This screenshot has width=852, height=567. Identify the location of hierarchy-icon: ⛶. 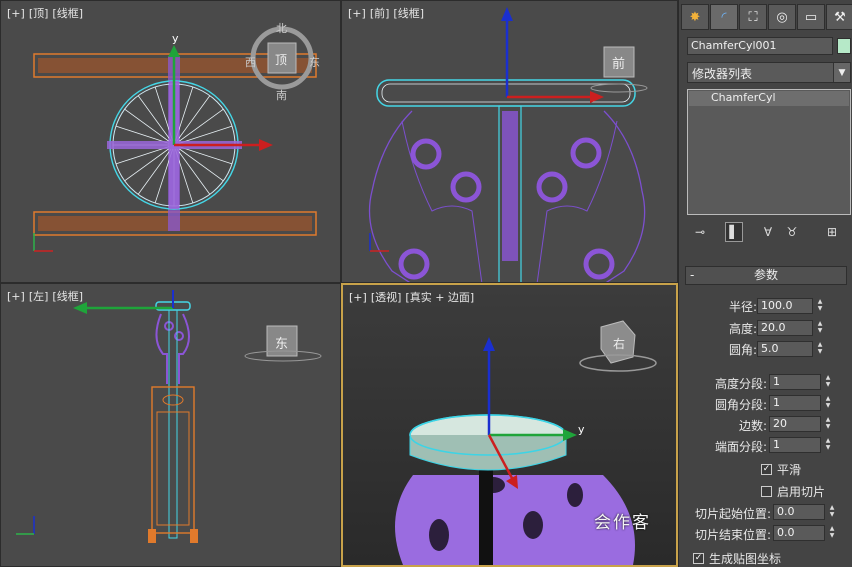
(753, 17).